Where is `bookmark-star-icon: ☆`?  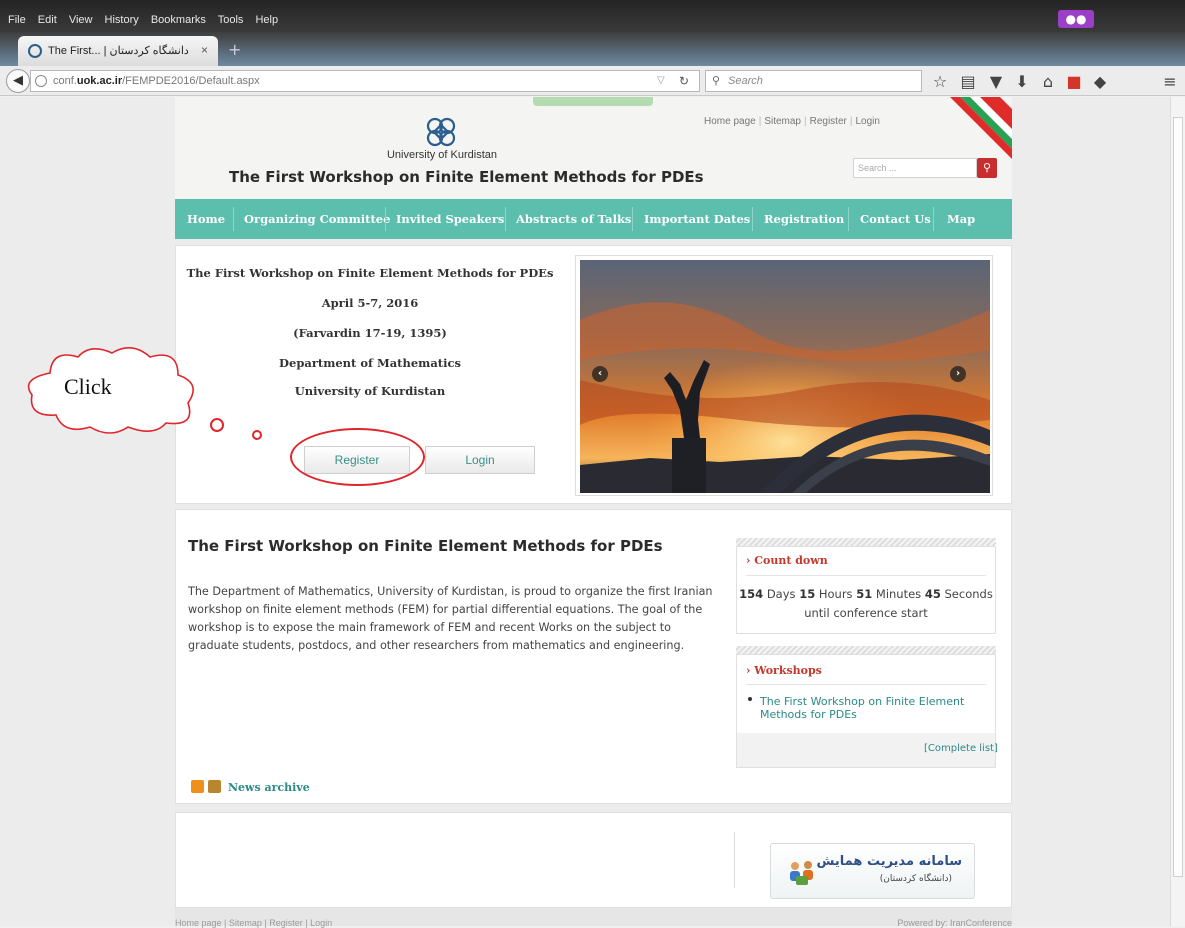 bookmark-star-icon: ☆ is located at coordinates (940, 81).